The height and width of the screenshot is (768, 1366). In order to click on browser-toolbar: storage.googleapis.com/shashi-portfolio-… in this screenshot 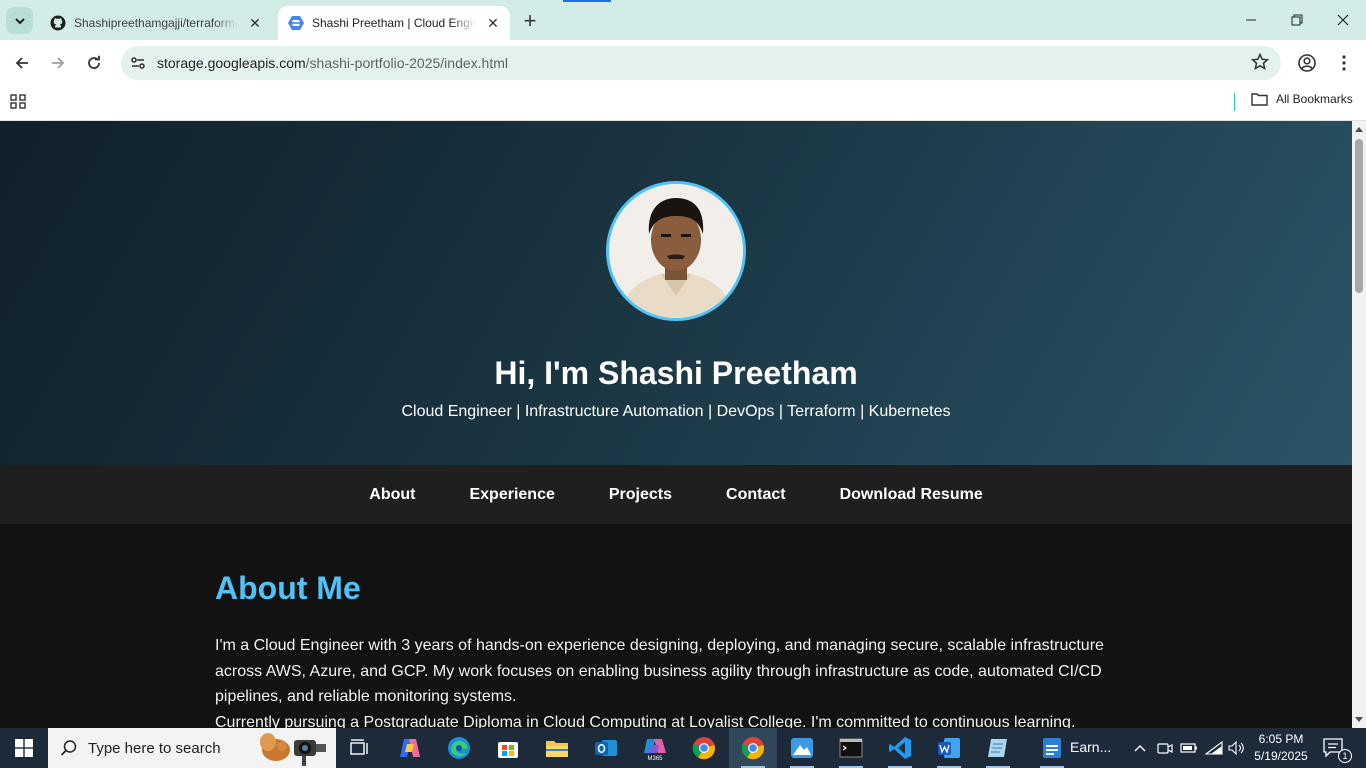, I will do `click(683, 63)`.